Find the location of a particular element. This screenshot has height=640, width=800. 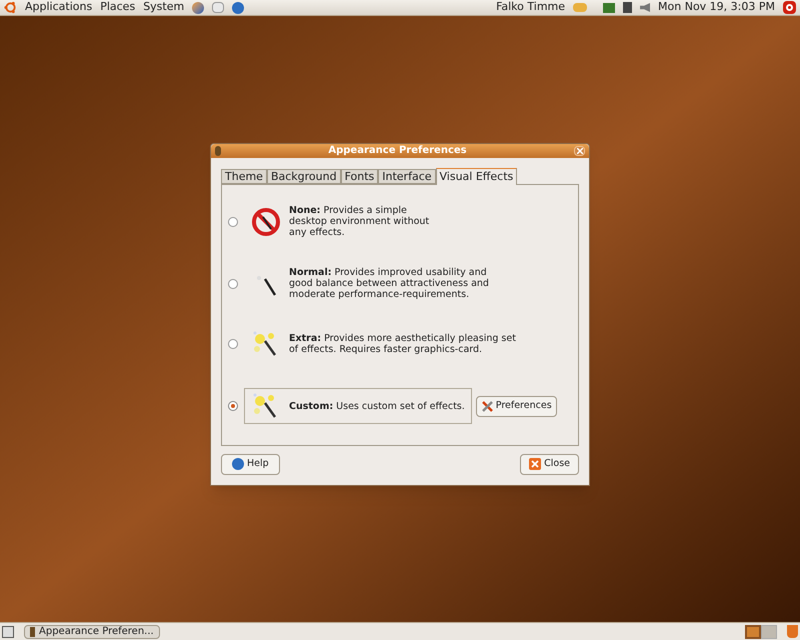

user-name: Falko Timme is located at coordinates (531, 8).